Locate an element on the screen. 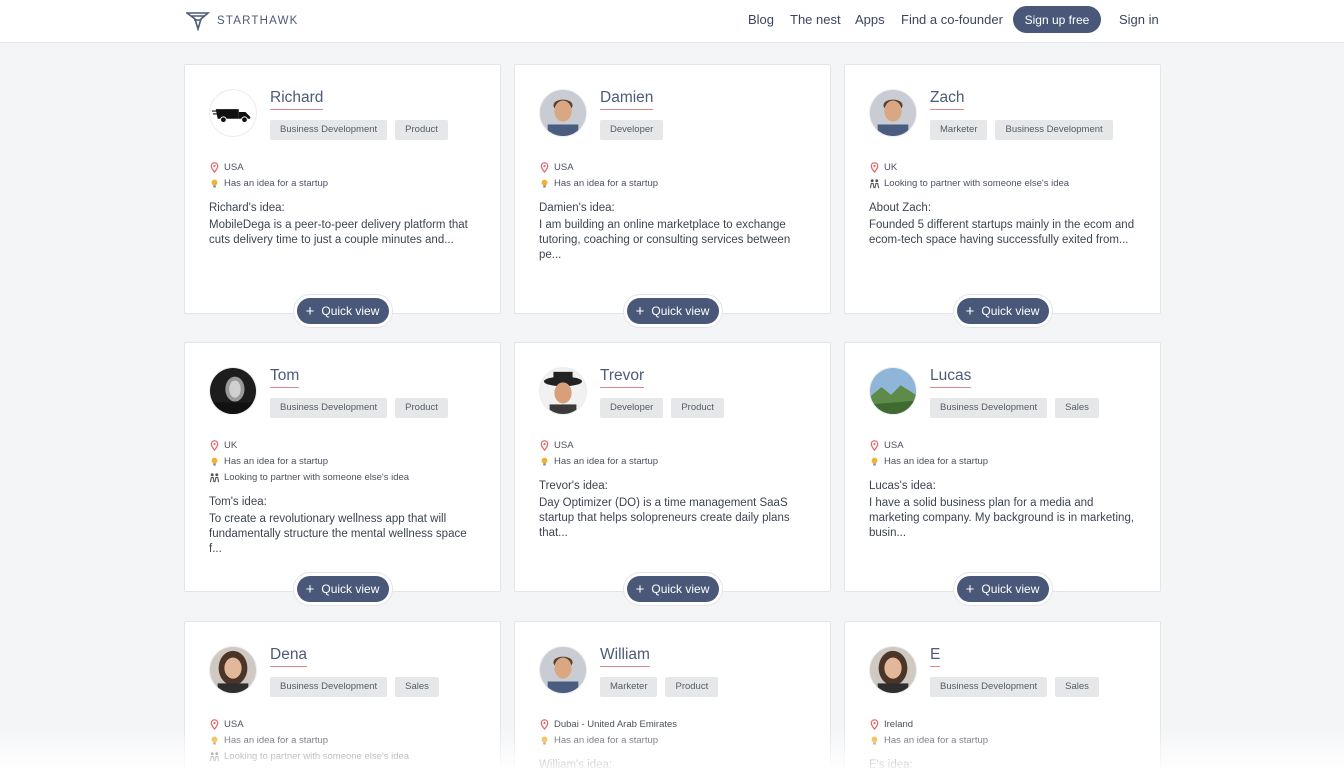  skill-tag: Marketer is located at coordinates (958, 130).